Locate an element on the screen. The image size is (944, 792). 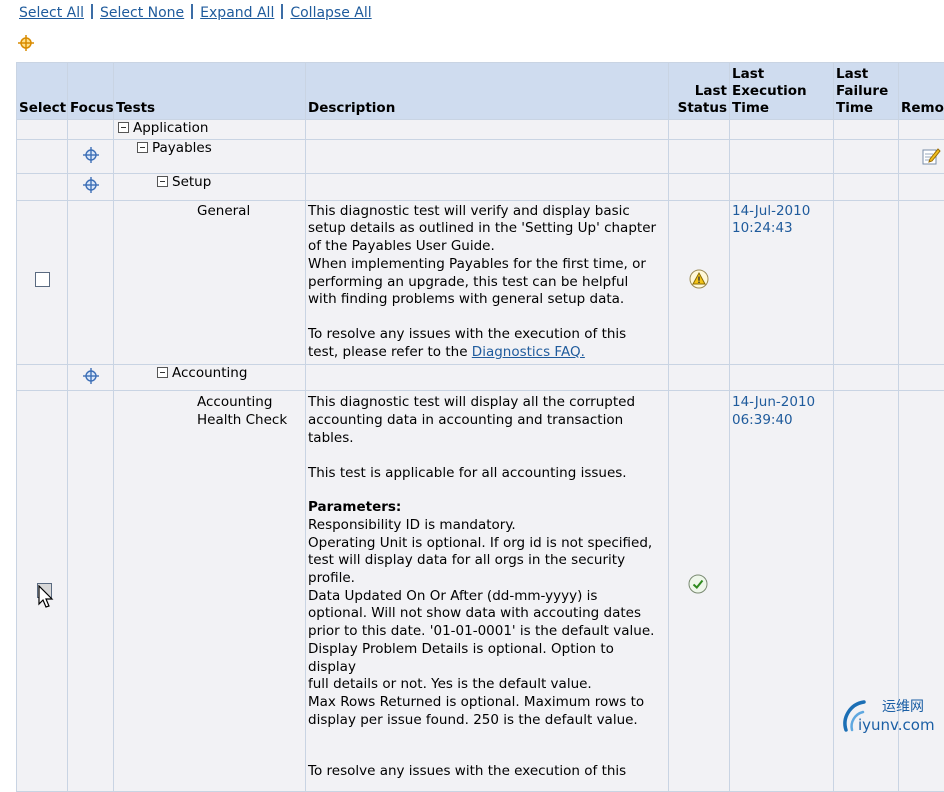
collapse-all-link: Collapse All is located at coordinates (330, 13).